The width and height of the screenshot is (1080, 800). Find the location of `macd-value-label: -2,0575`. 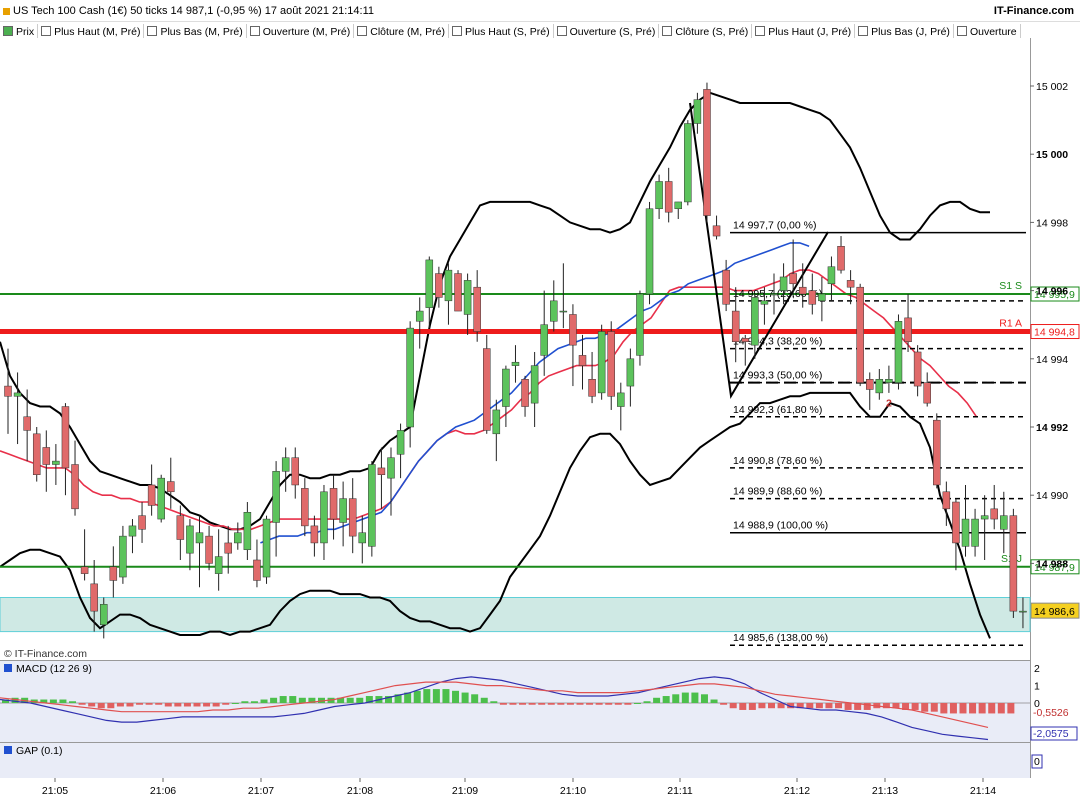

macd-value-label: -2,0575 is located at coordinates (1051, 734).